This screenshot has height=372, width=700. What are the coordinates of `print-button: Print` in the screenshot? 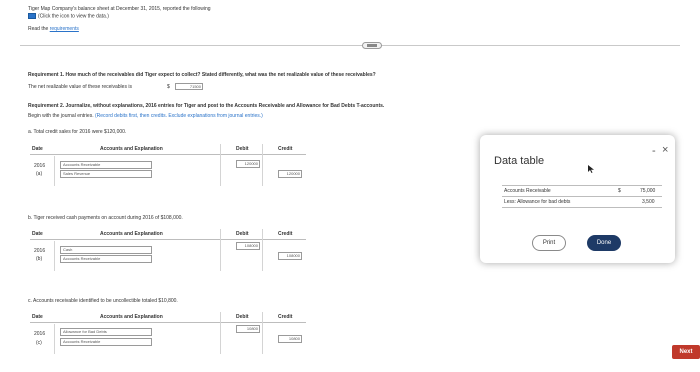 It's located at (549, 243).